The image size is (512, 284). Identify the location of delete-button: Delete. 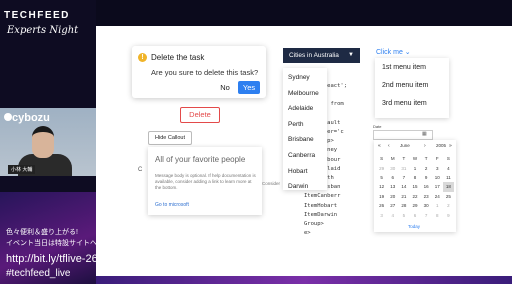
(200, 115).